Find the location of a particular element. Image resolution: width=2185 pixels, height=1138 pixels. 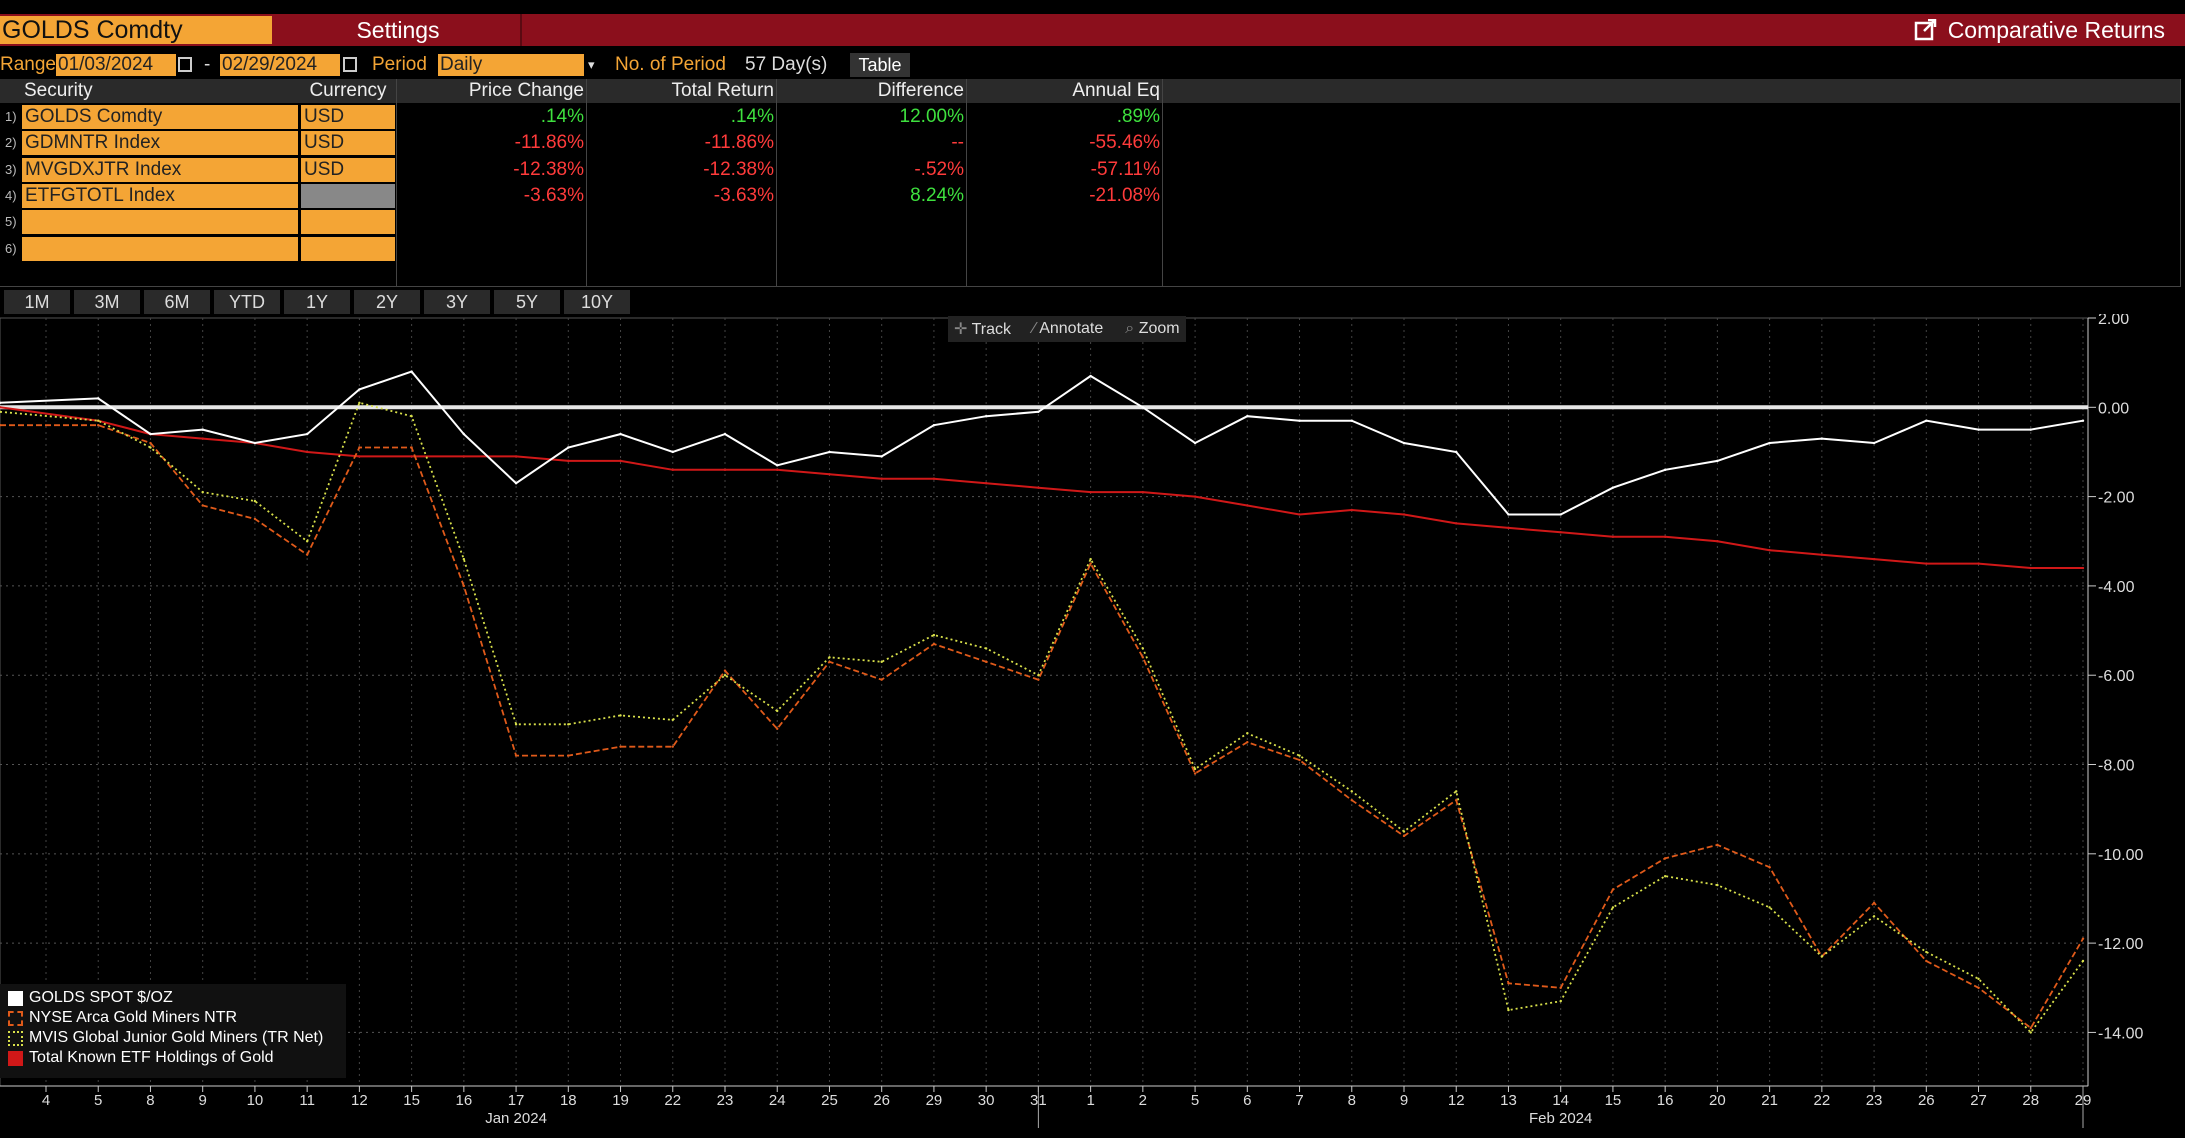

x-tick-label: 30 is located at coordinates (986, 1100).